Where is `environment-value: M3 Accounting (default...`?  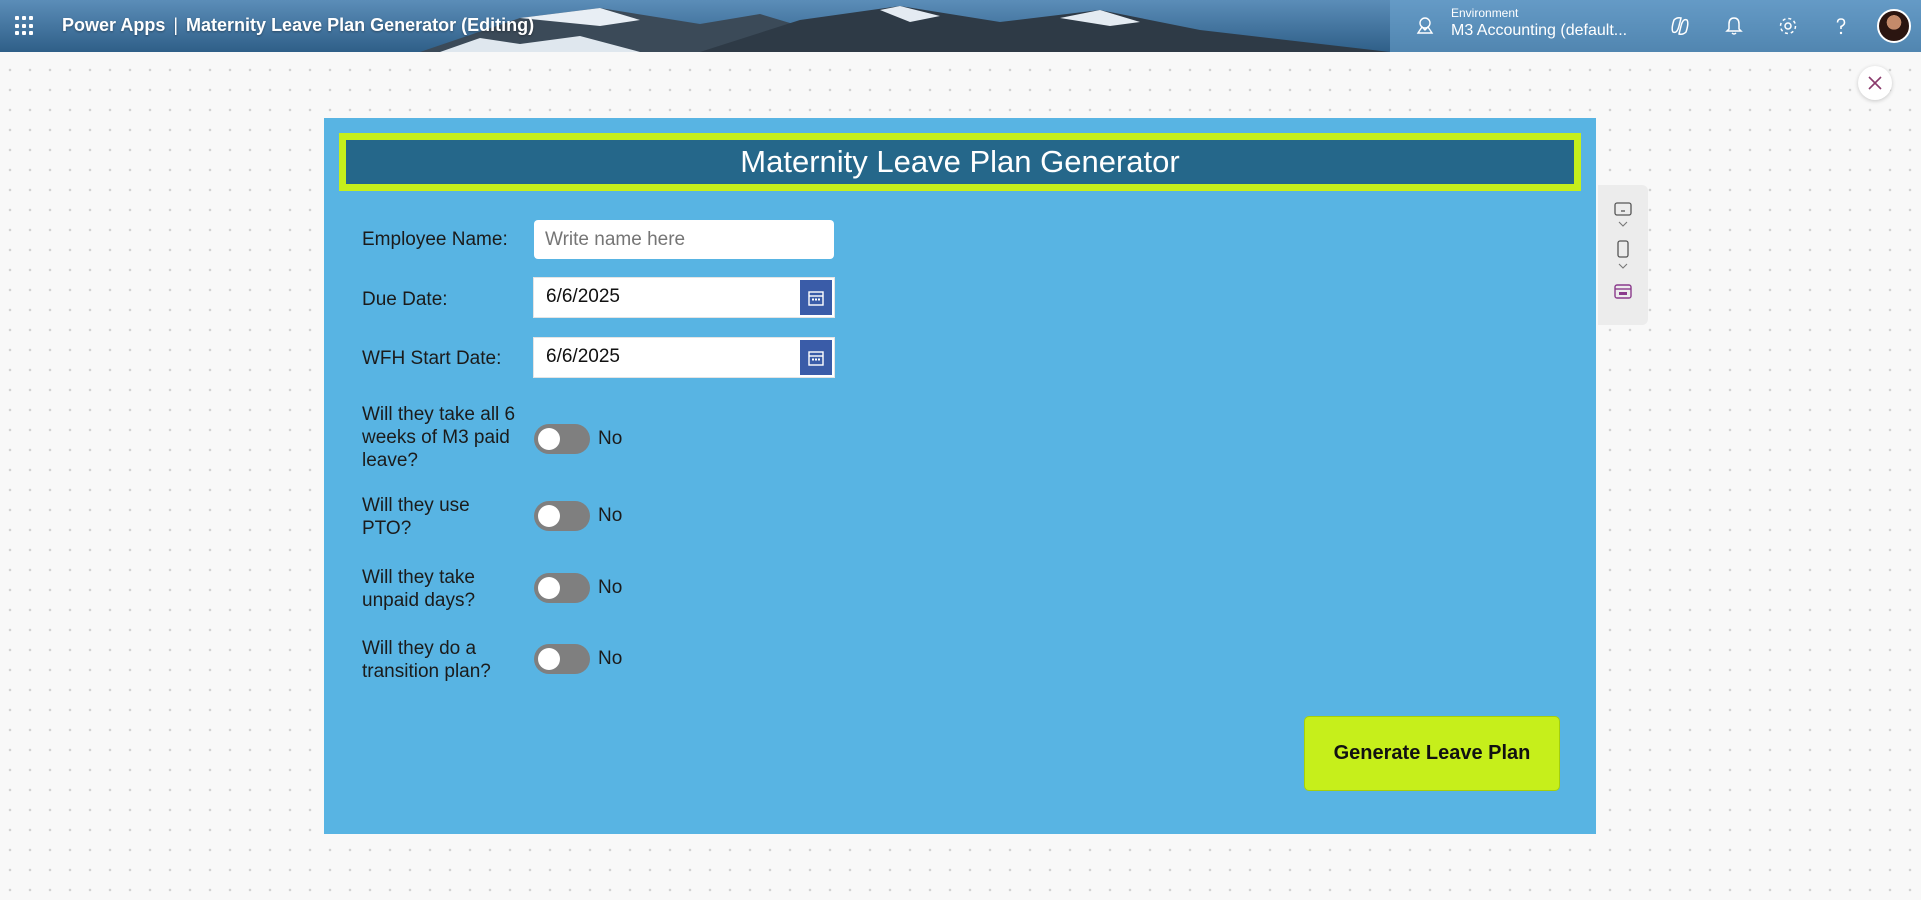 environment-value: M3 Accounting (default... is located at coordinates (1539, 31).